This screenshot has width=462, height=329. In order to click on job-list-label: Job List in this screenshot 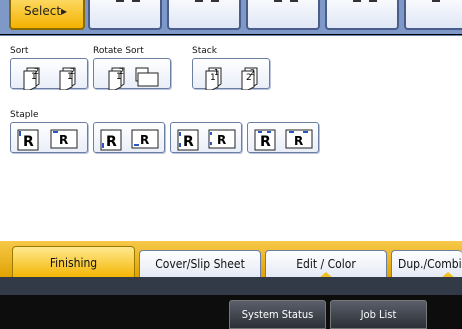, I will do `click(378, 314)`.